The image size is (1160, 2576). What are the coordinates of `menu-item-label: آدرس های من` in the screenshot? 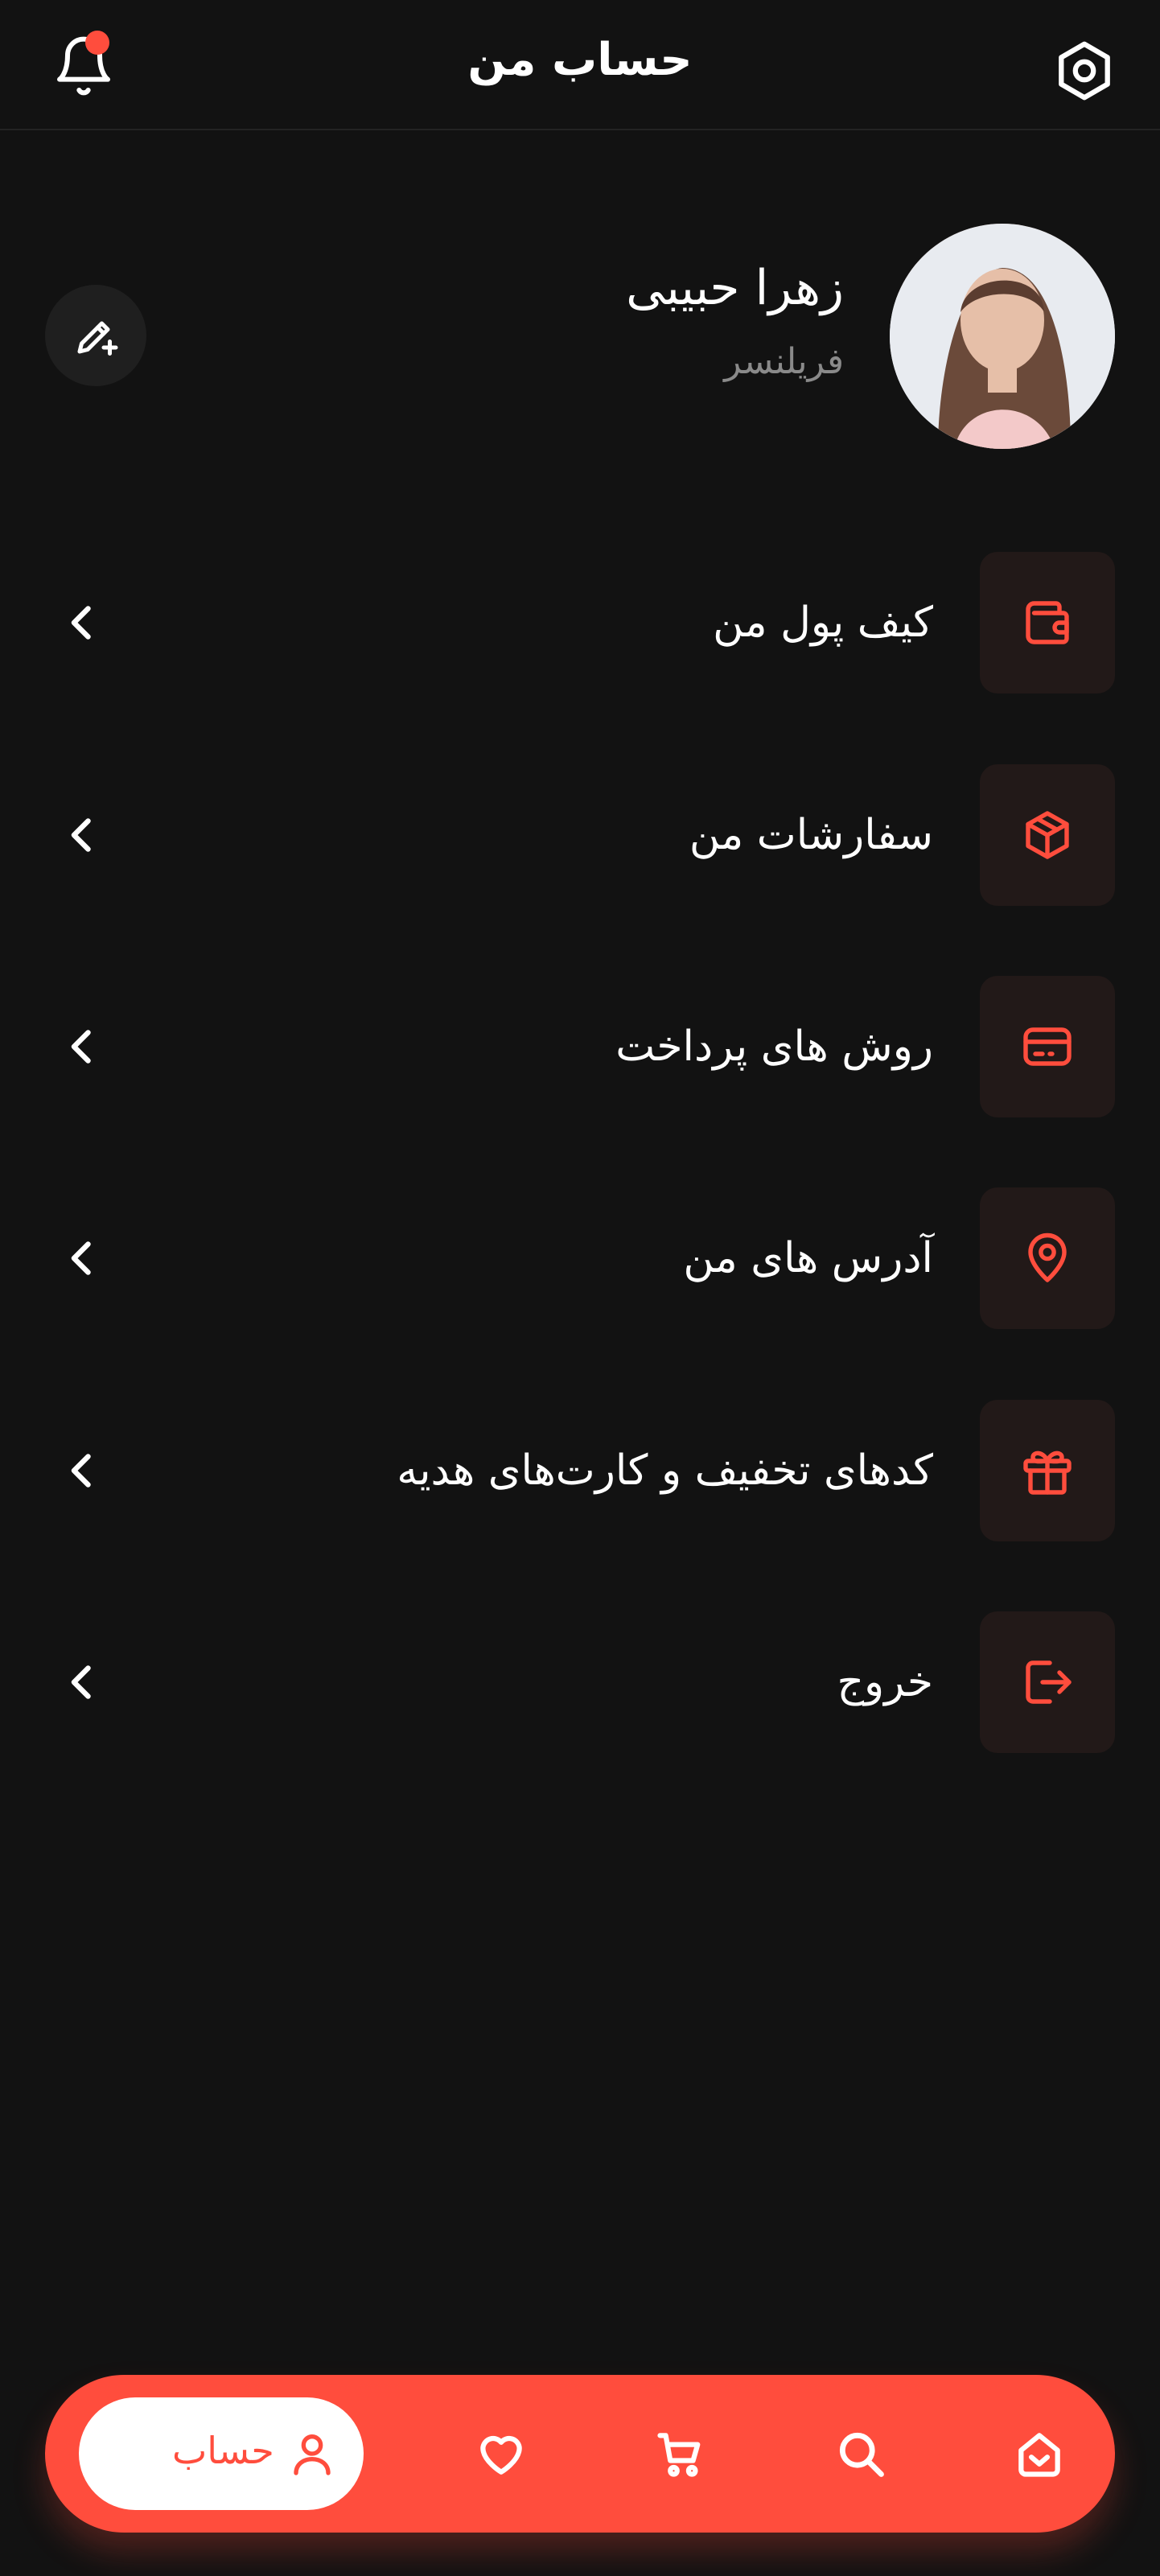 It's located at (808, 1258).